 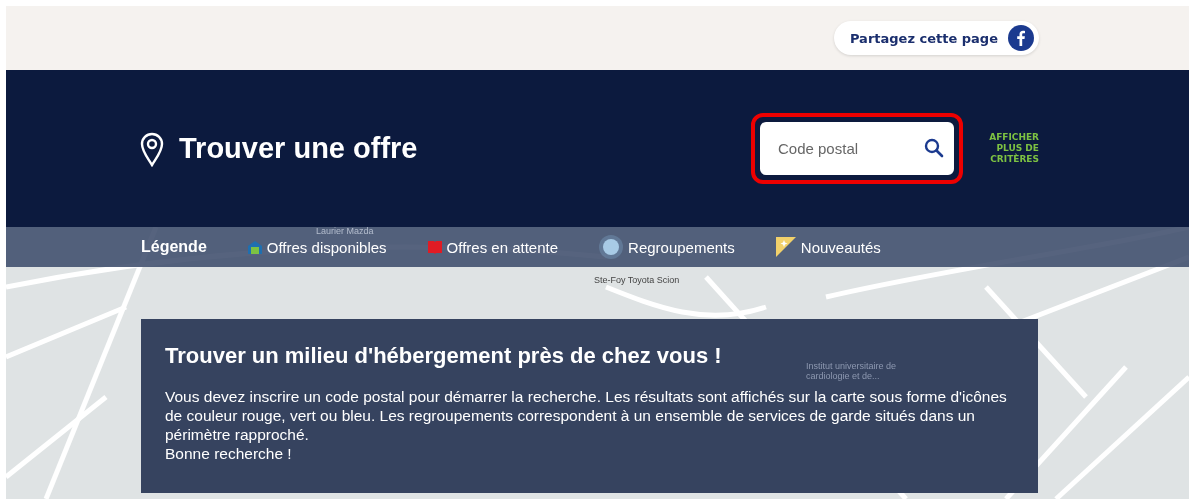 What do you see at coordinates (857, 148) in the screenshot?
I see `postal-code-field: Code postal` at bounding box center [857, 148].